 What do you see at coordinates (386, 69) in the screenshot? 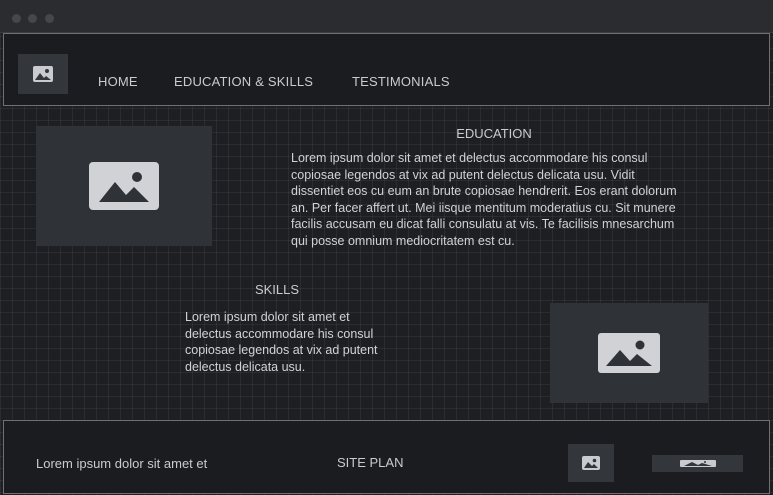
I see `site-header: HOME EDUCATION & SKILLS TESTIMONIALS` at bounding box center [386, 69].